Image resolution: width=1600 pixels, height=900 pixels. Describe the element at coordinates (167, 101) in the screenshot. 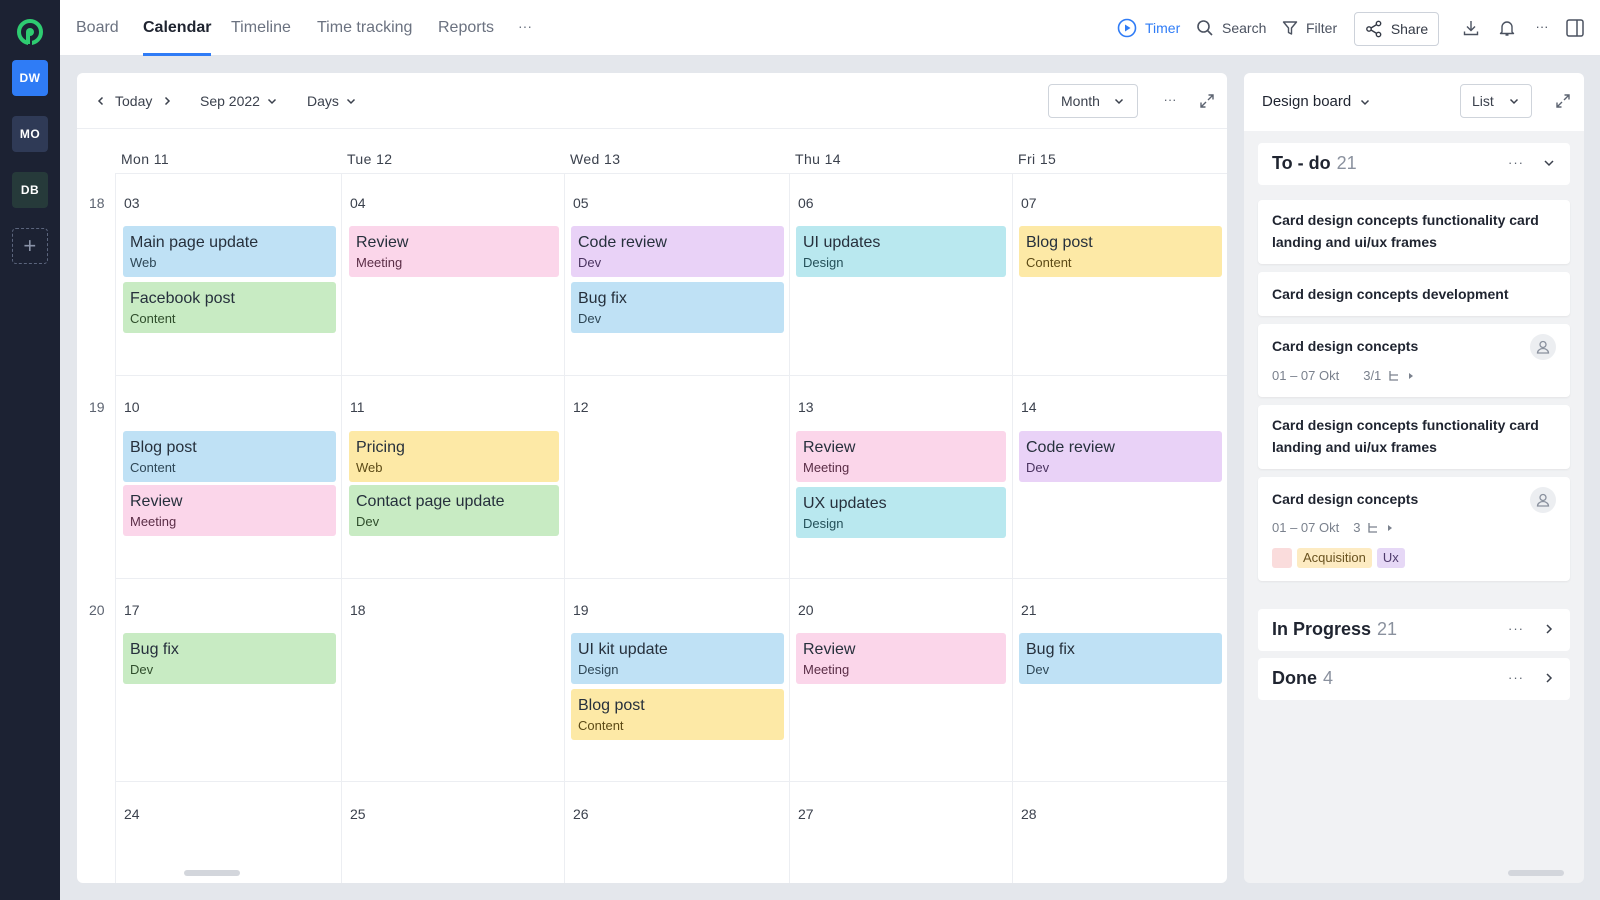

I see `next-icon` at that location.